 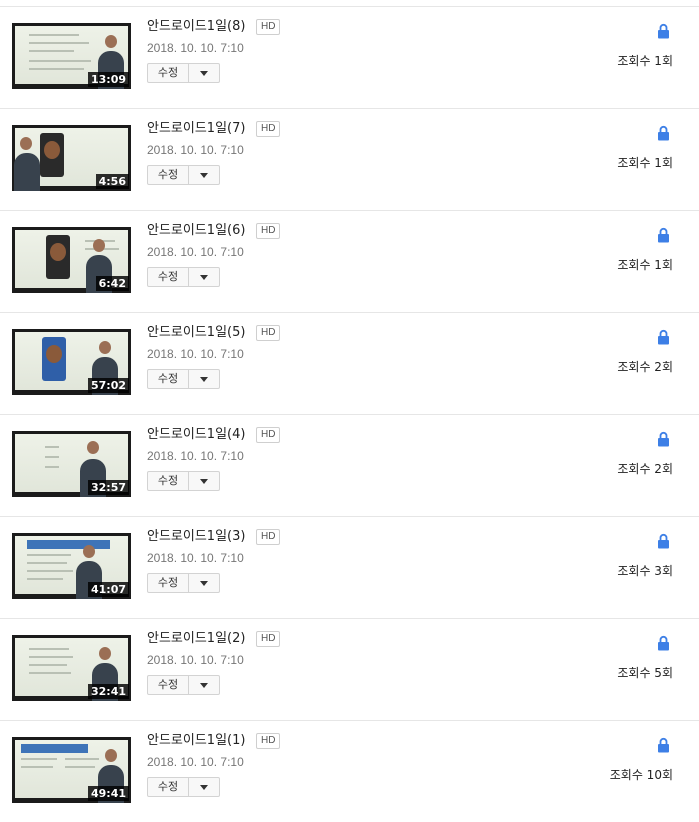 What do you see at coordinates (71, 668) in the screenshot?
I see `video-thumbnail: 32:41` at bounding box center [71, 668].